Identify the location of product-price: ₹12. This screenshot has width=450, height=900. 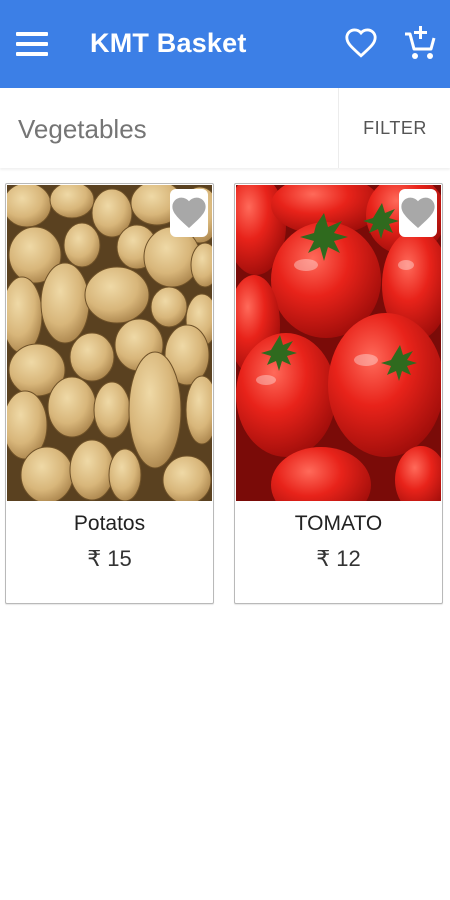
(338, 559).